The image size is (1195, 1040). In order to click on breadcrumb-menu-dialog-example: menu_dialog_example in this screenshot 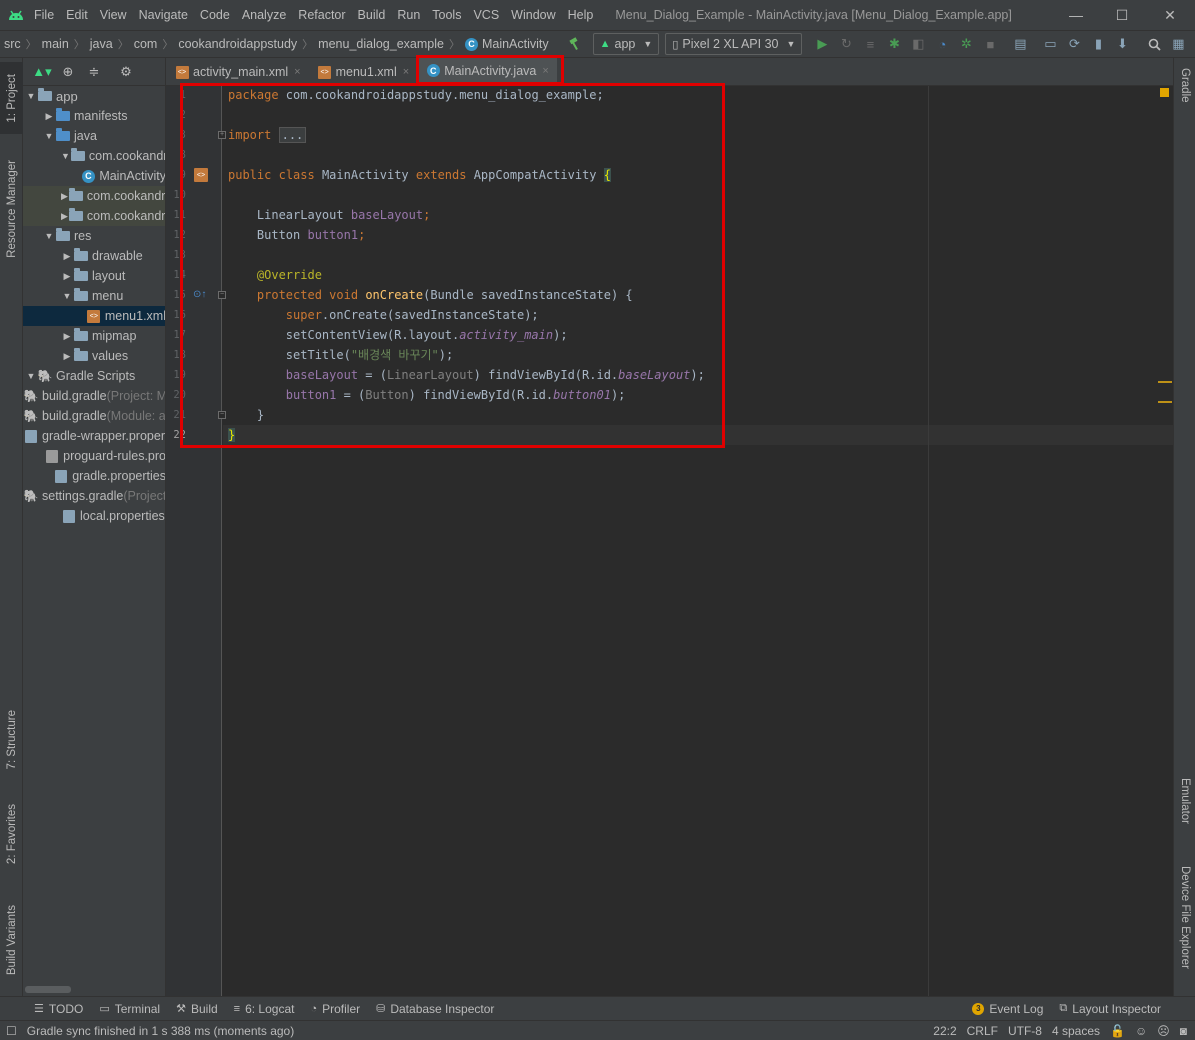, I will do `click(381, 44)`.